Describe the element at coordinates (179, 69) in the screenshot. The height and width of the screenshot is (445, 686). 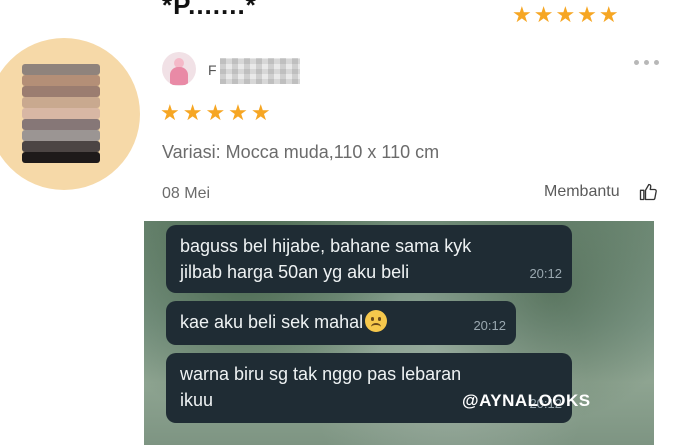
I see `reviewer-avatar` at that location.